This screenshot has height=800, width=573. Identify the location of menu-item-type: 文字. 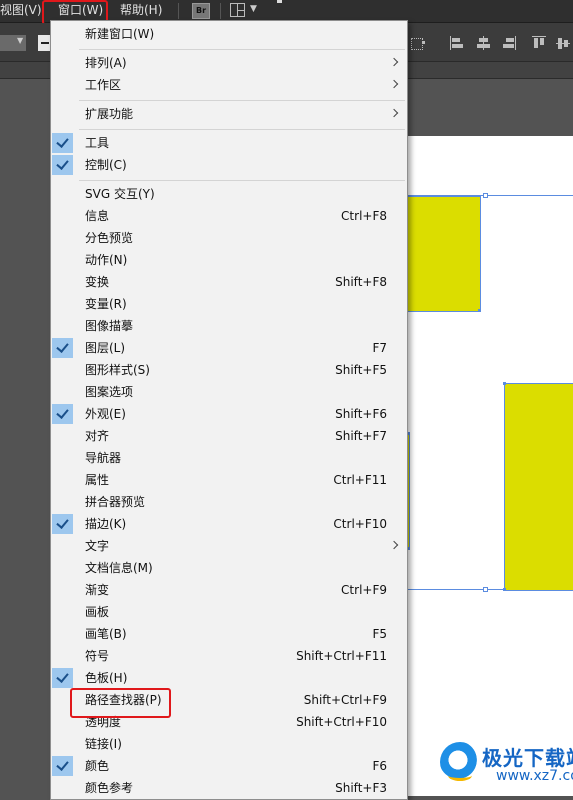
(229, 546).